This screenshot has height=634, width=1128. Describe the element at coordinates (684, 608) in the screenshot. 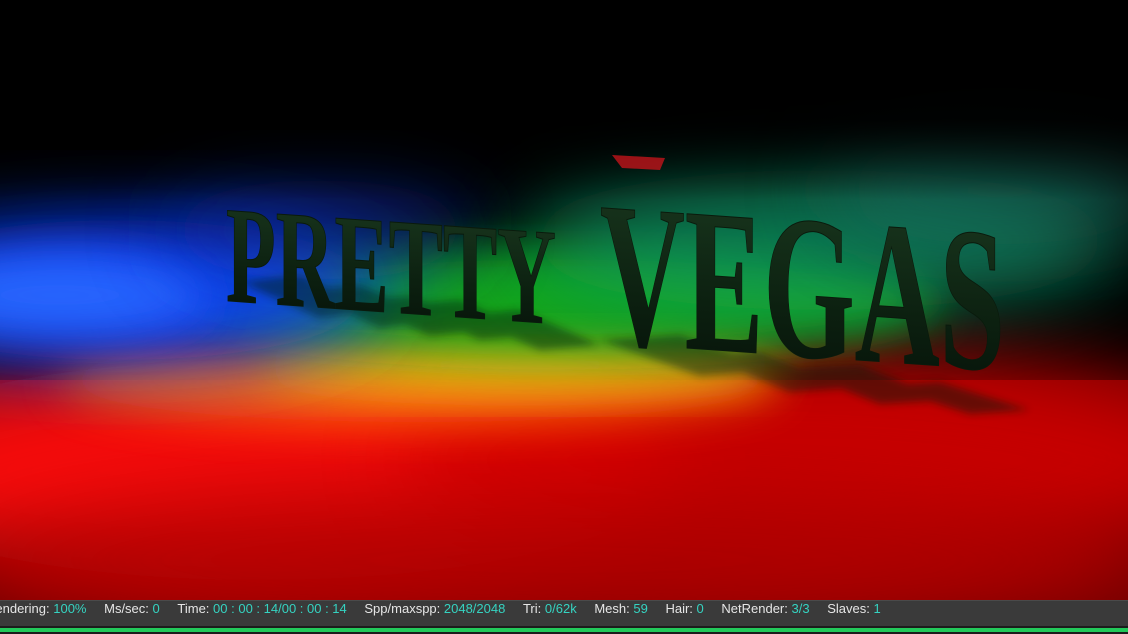

I see `stat-hair: Hair: 0` at that location.